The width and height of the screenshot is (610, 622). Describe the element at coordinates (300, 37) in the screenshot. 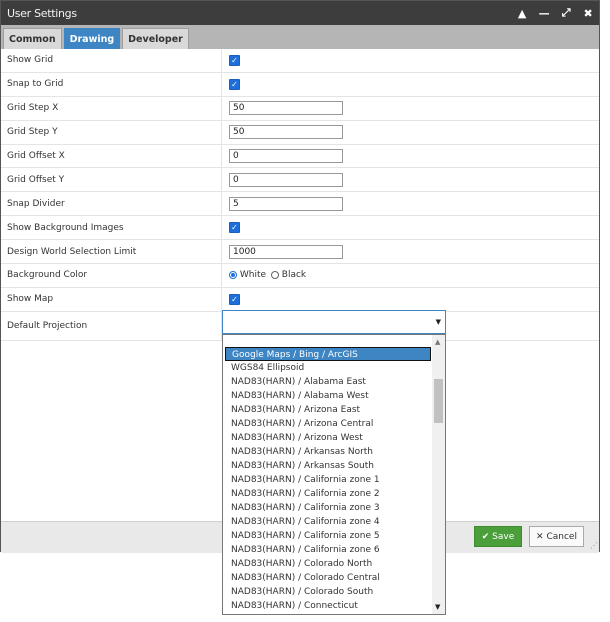

I see `tab-bar: Common Drawing Developer` at that location.